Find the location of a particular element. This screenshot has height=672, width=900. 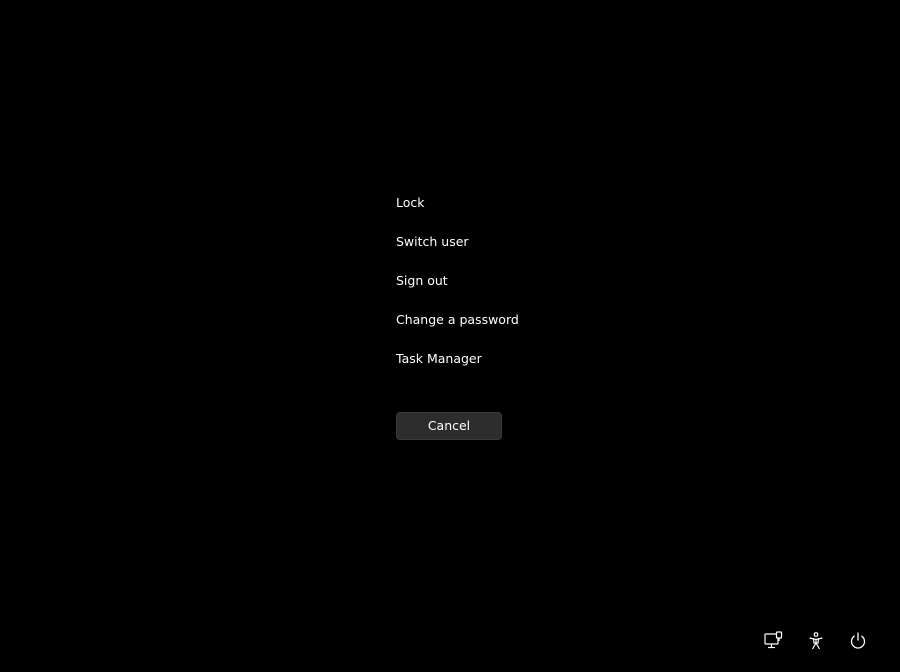

sign-out-option: Sign out is located at coordinates (506, 283).